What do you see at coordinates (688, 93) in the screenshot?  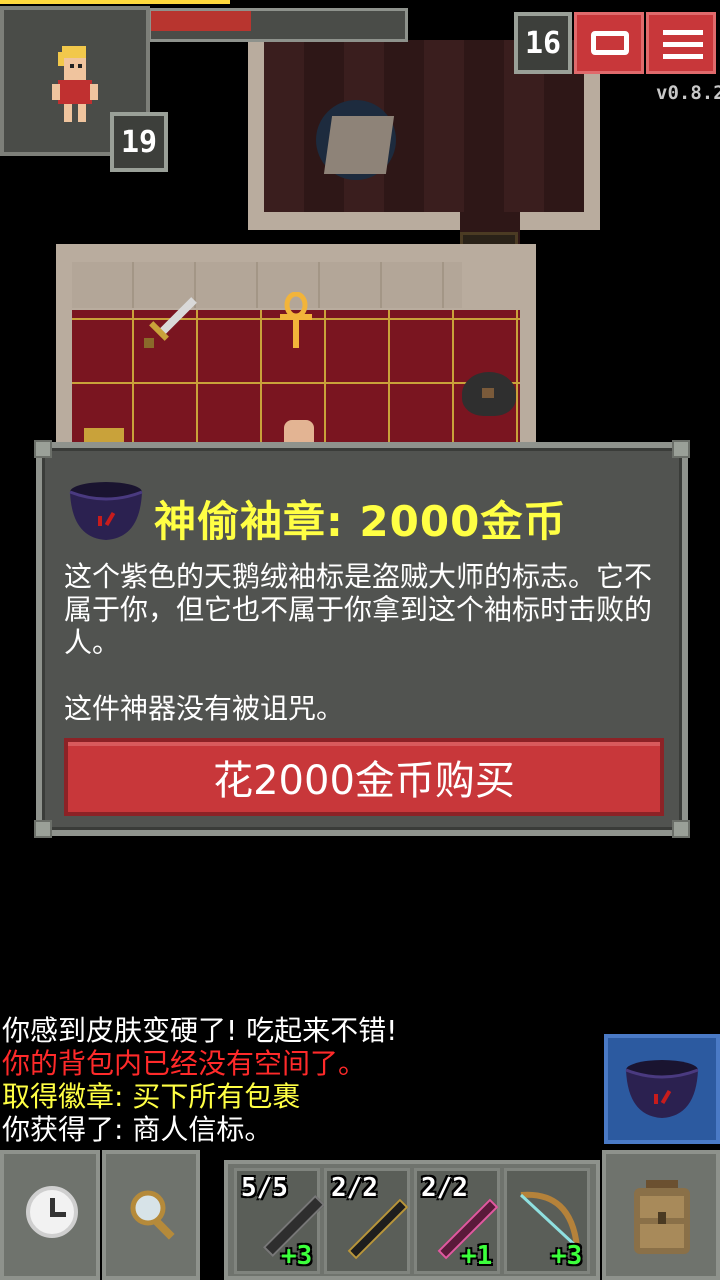 I see `version-label: v0.8.2` at bounding box center [688, 93].